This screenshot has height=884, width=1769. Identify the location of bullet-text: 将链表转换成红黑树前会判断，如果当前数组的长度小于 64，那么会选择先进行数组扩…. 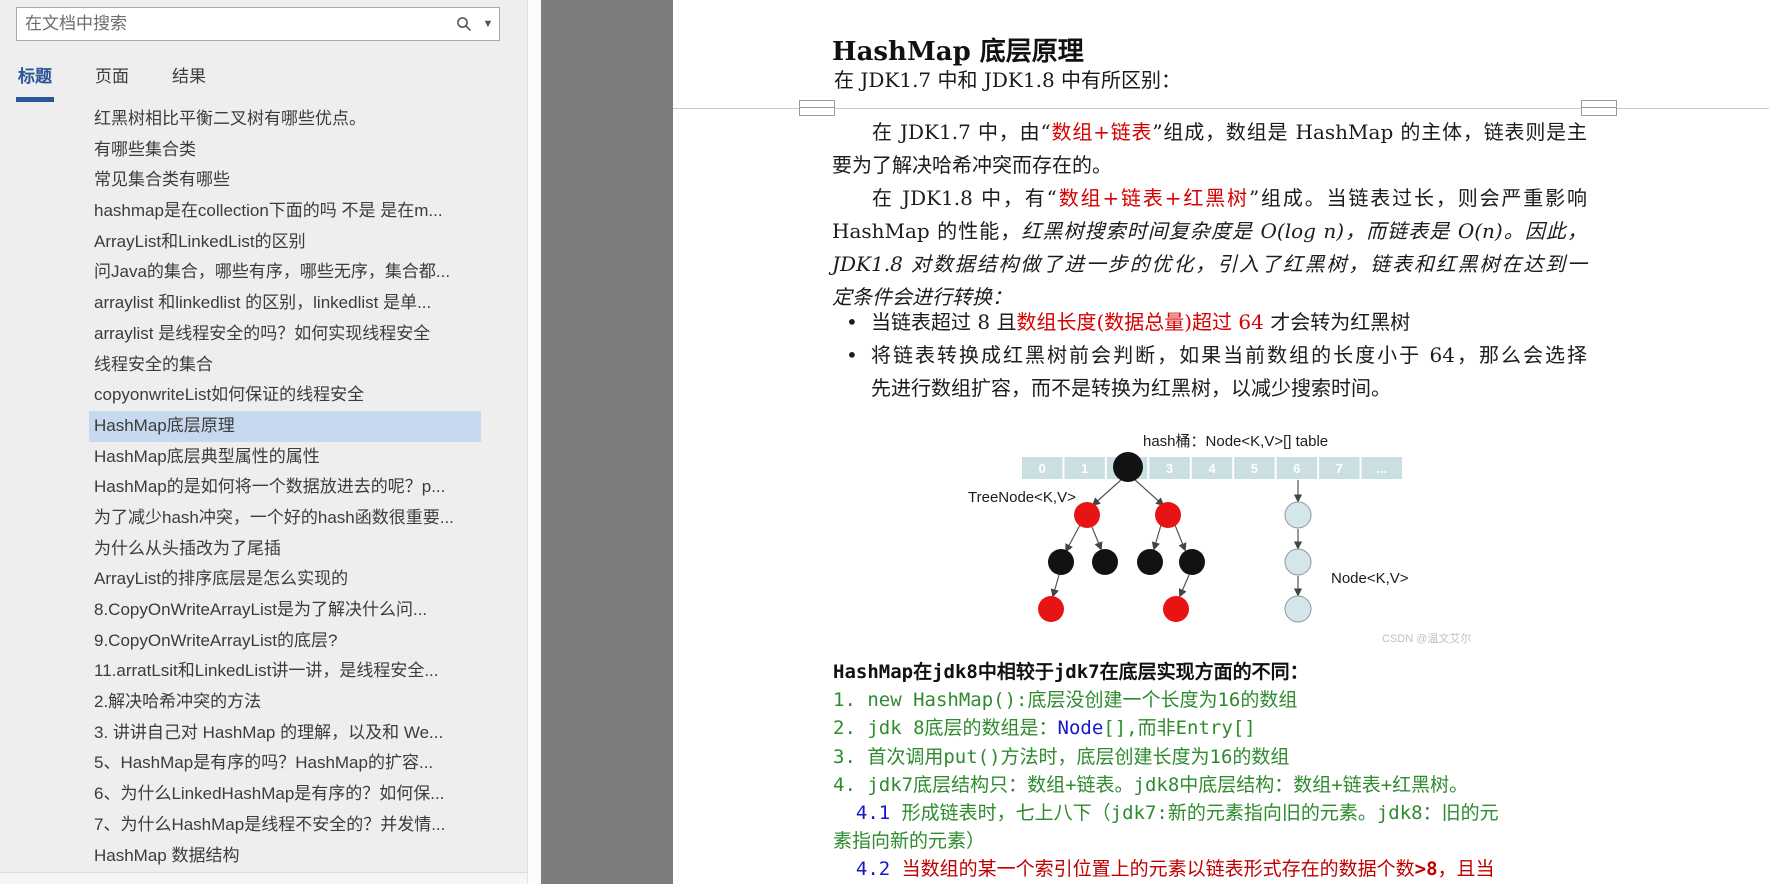
(1229, 372).